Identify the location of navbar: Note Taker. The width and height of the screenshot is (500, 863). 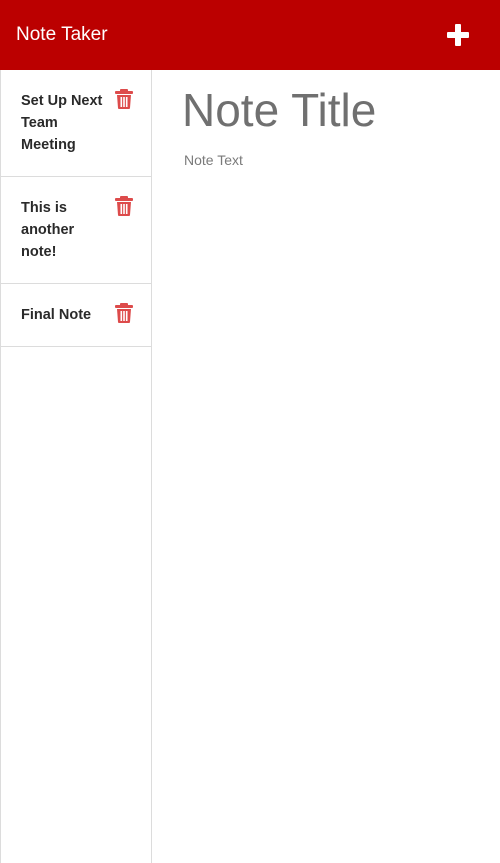
(250, 35).